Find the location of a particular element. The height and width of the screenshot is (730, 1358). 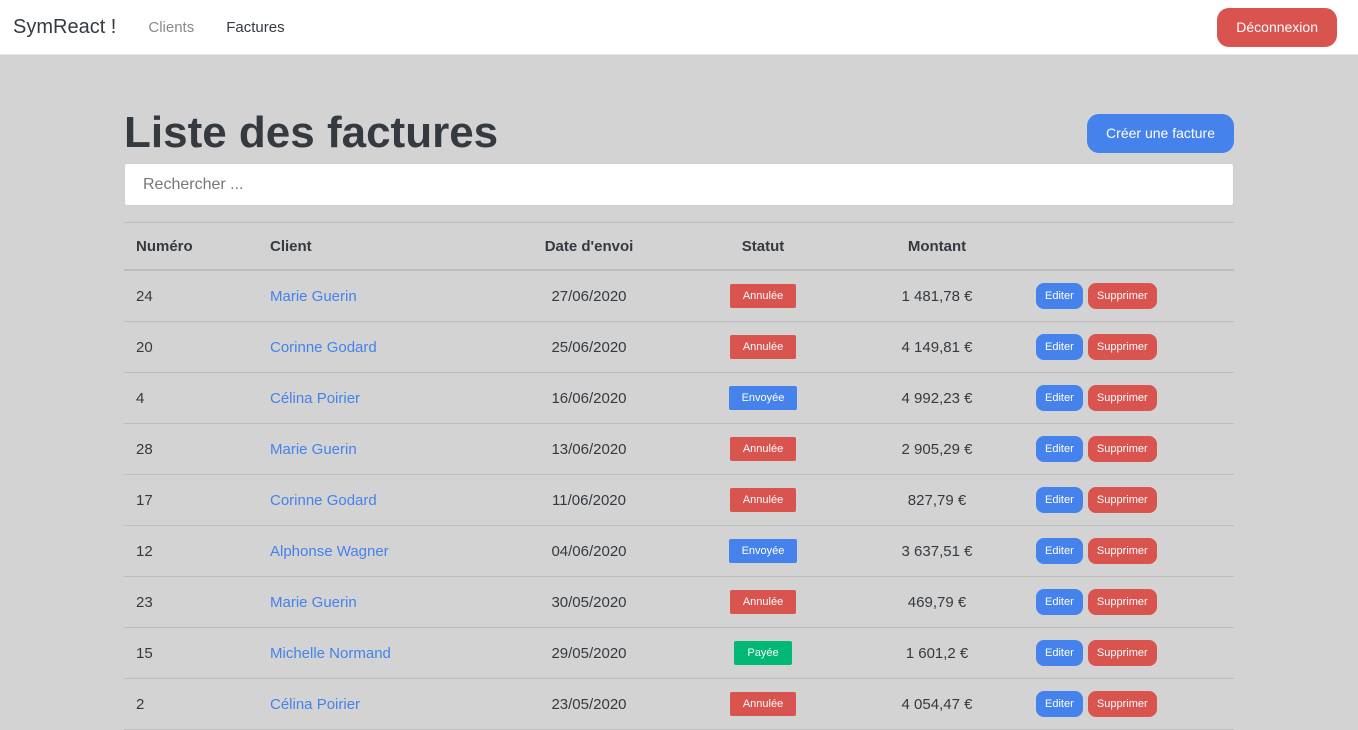

nav-link-clients: Clients is located at coordinates (171, 27).